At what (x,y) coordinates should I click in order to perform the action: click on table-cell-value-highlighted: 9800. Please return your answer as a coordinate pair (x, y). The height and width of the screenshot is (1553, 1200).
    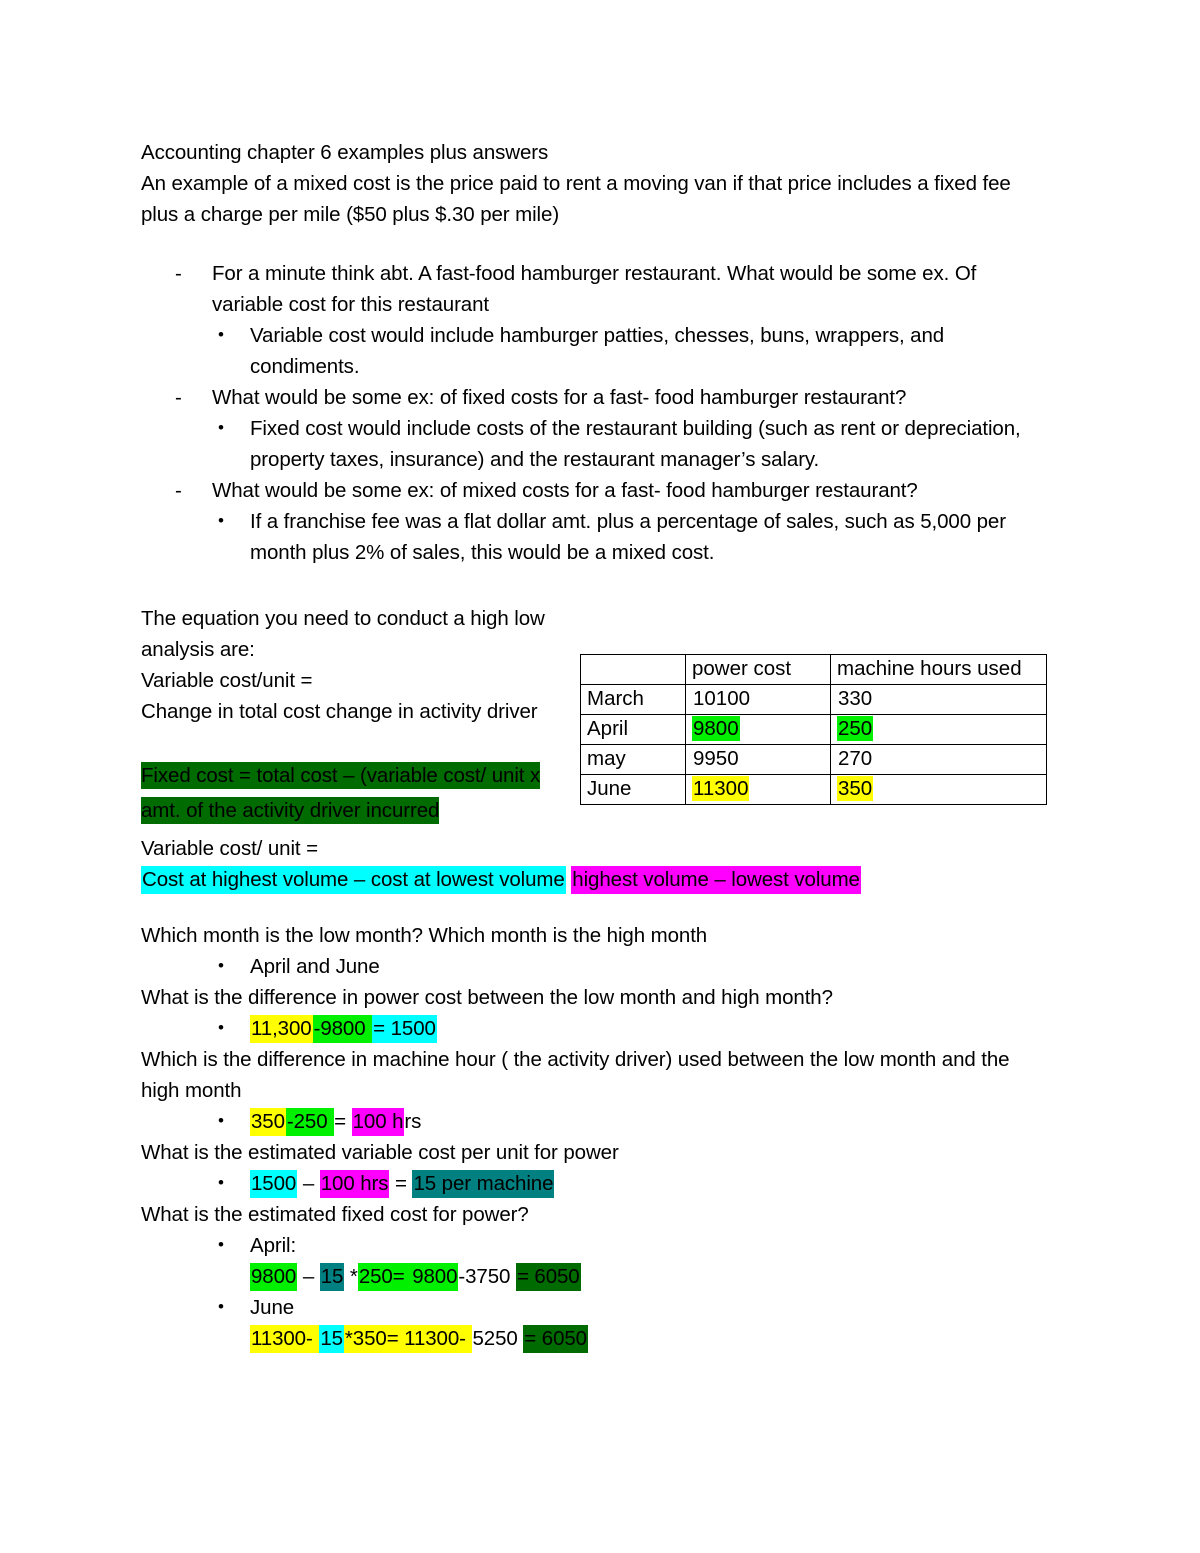
    Looking at the image, I should click on (716, 728).